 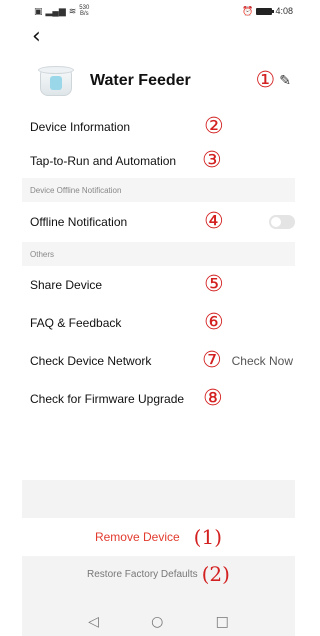 I want to click on annotation-1: ①, so click(x=265, y=80).